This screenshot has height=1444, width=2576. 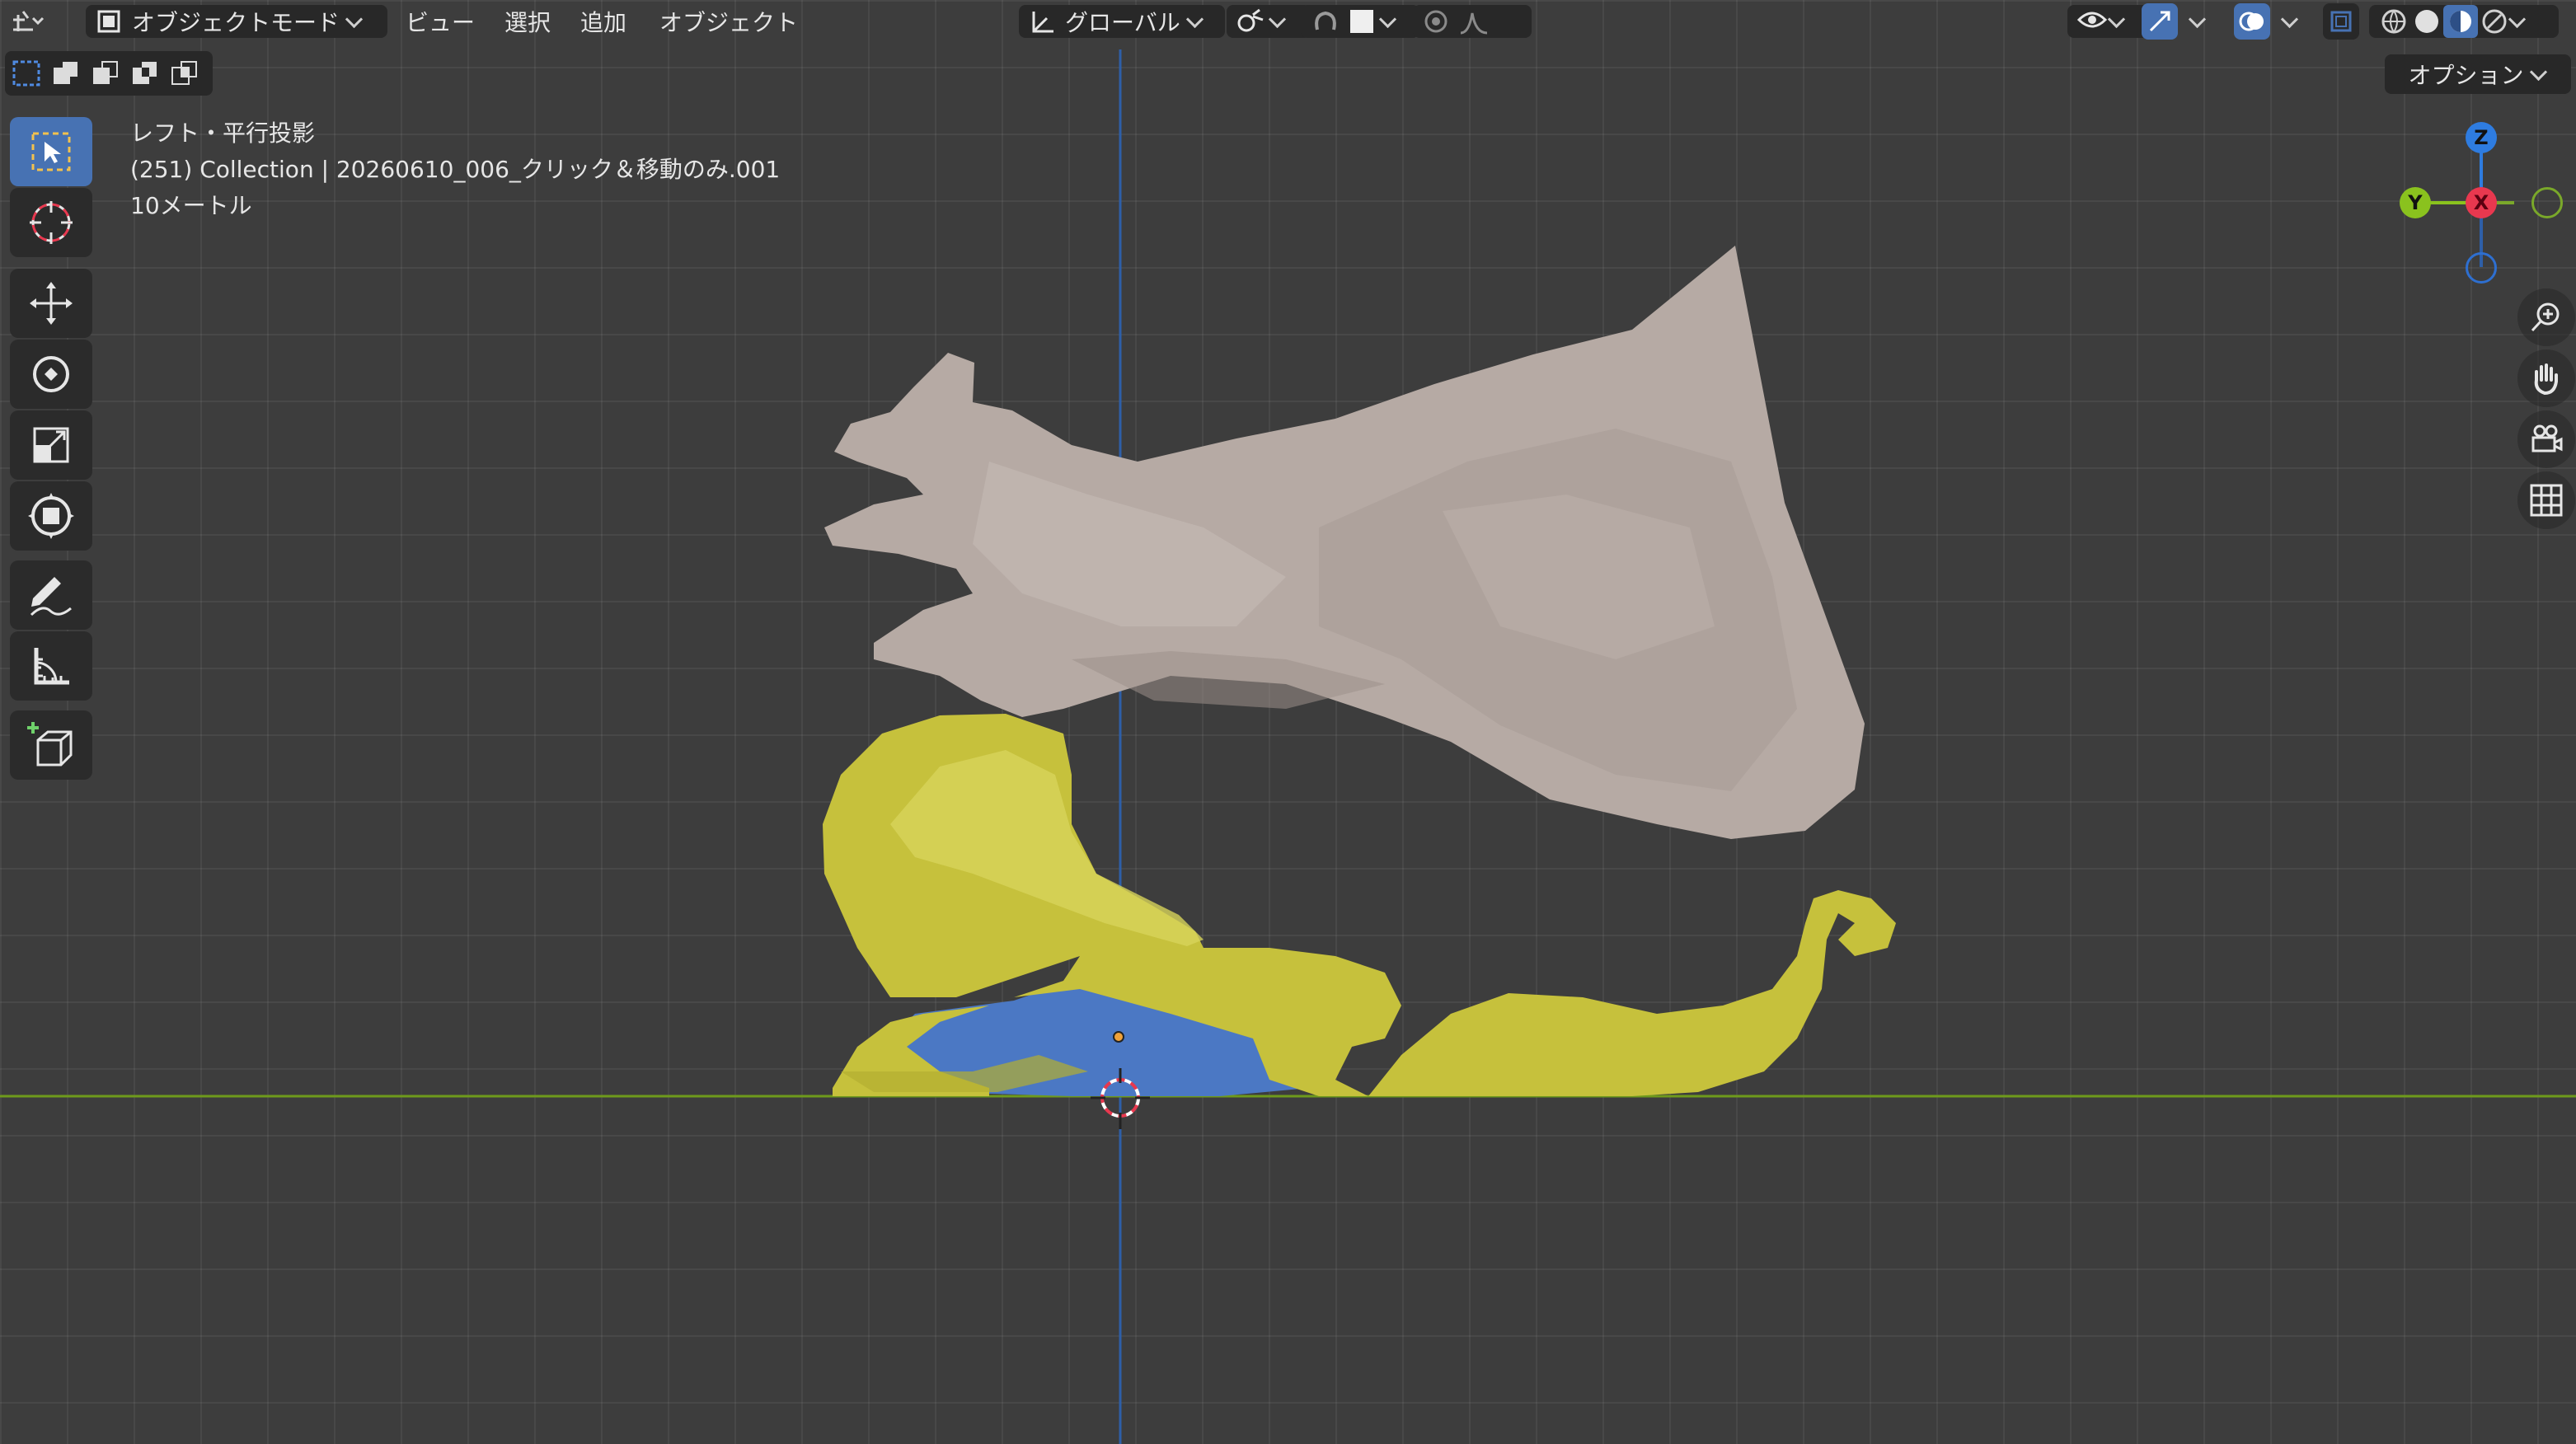 I want to click on select-box-tool, so click(x=51, y=151).